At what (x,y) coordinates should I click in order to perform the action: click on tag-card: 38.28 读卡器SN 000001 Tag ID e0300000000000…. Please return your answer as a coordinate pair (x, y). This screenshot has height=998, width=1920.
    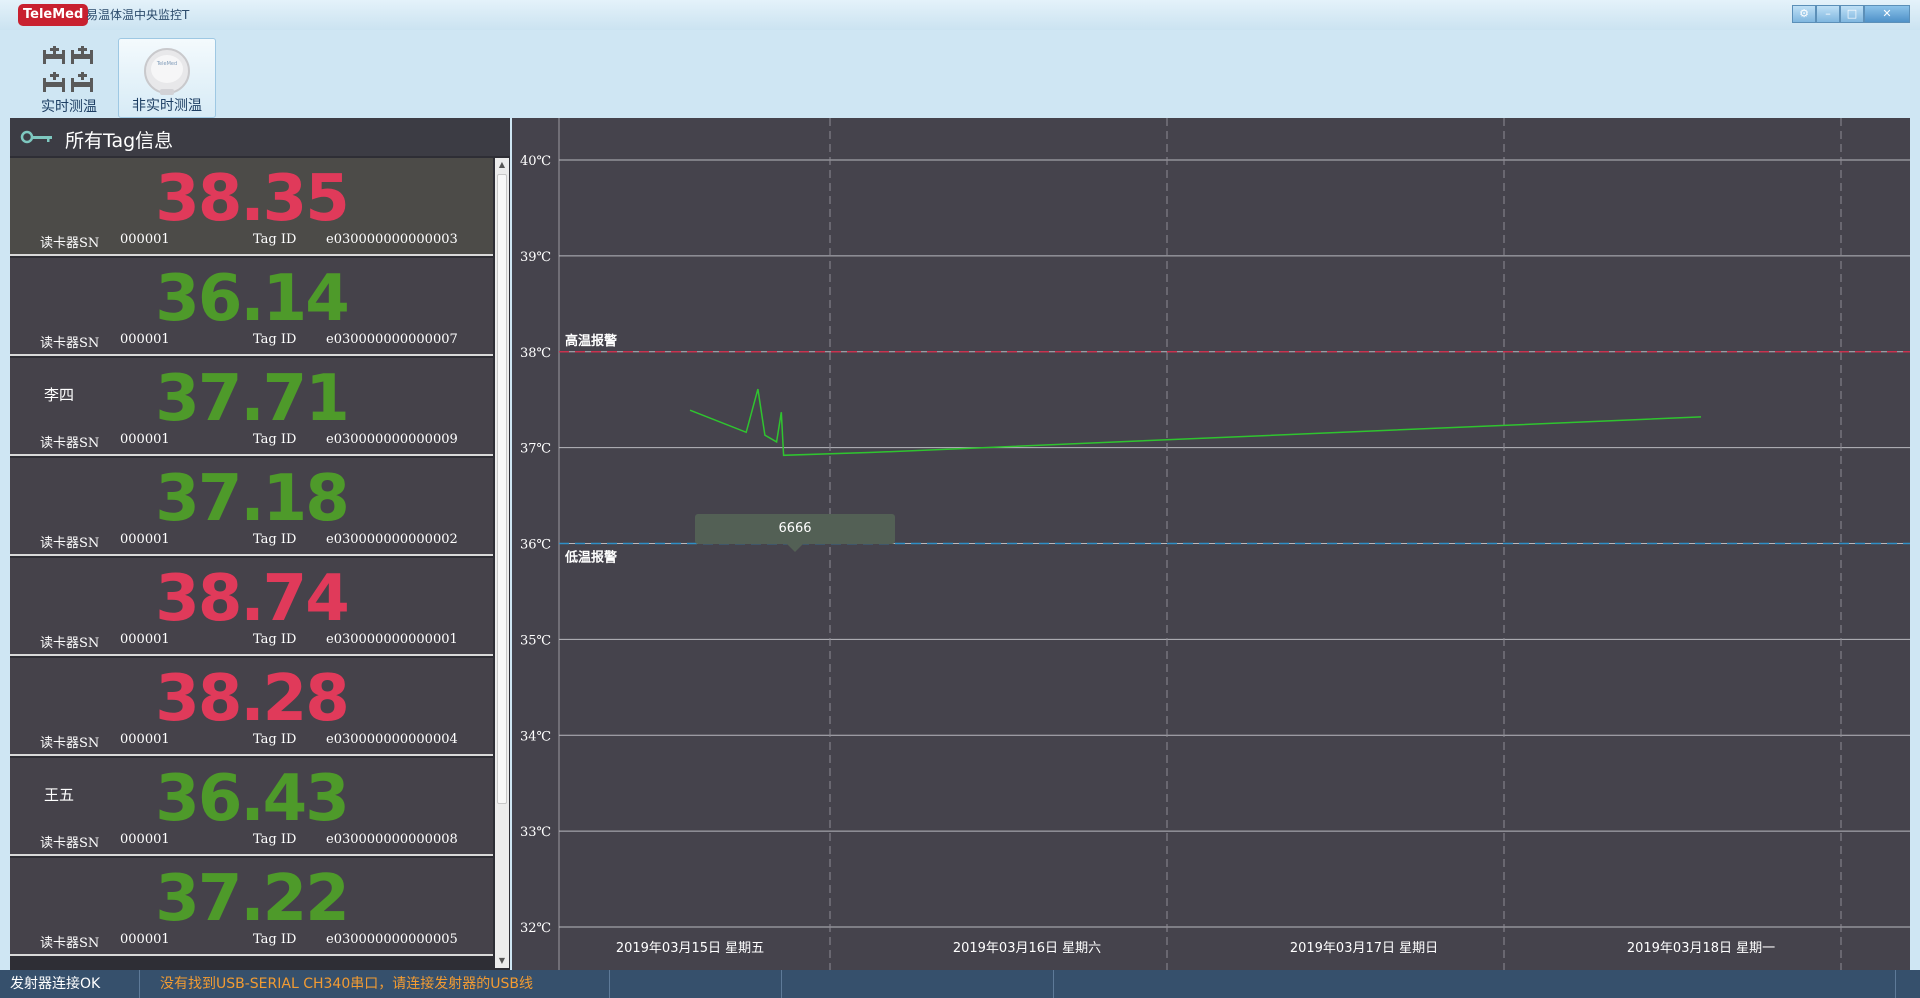
    Looking at the image, I should click on (251, 707).